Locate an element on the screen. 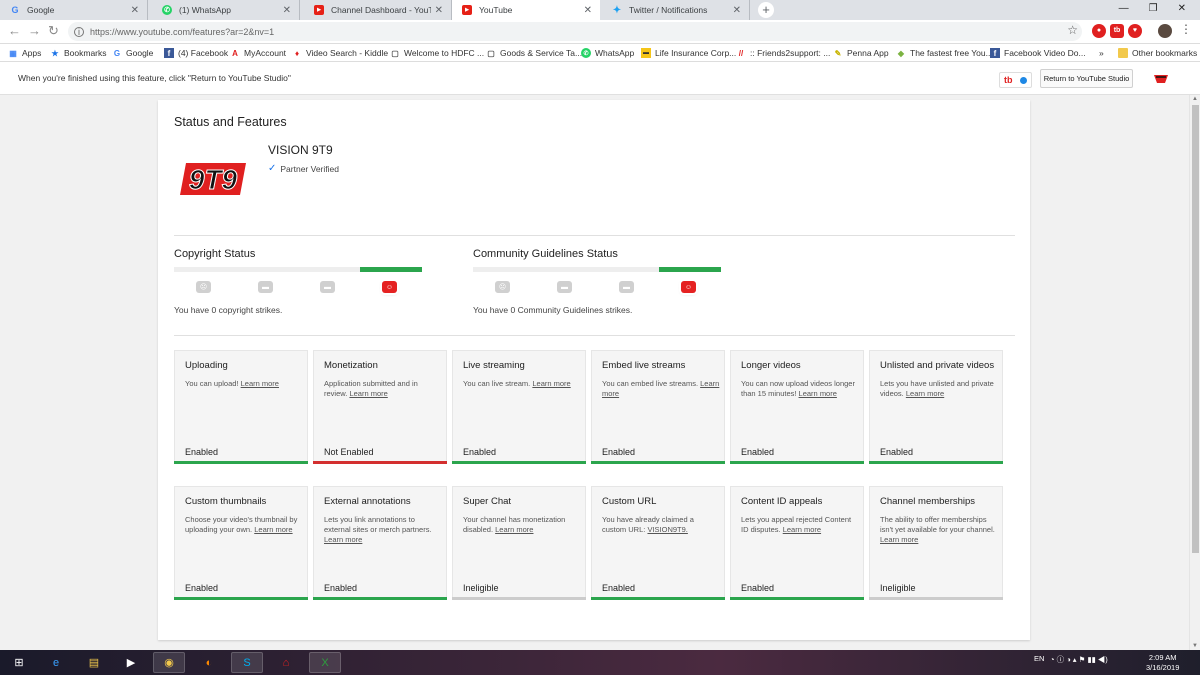 This screenshot has height=675, width=1200. learn-more-link: VISION9T9. is located at coordinates (667, 529).